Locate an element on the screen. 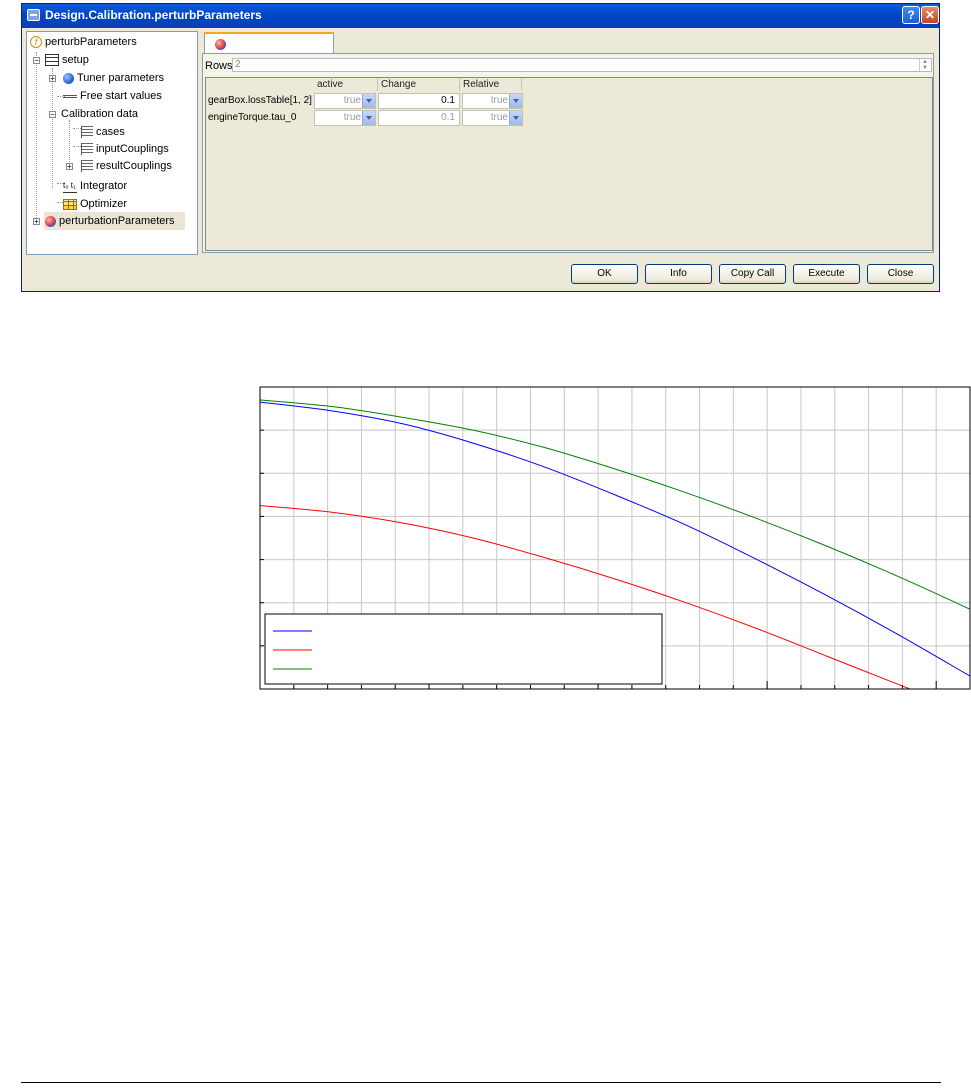  legend-box is located at coordinates (463, 649).